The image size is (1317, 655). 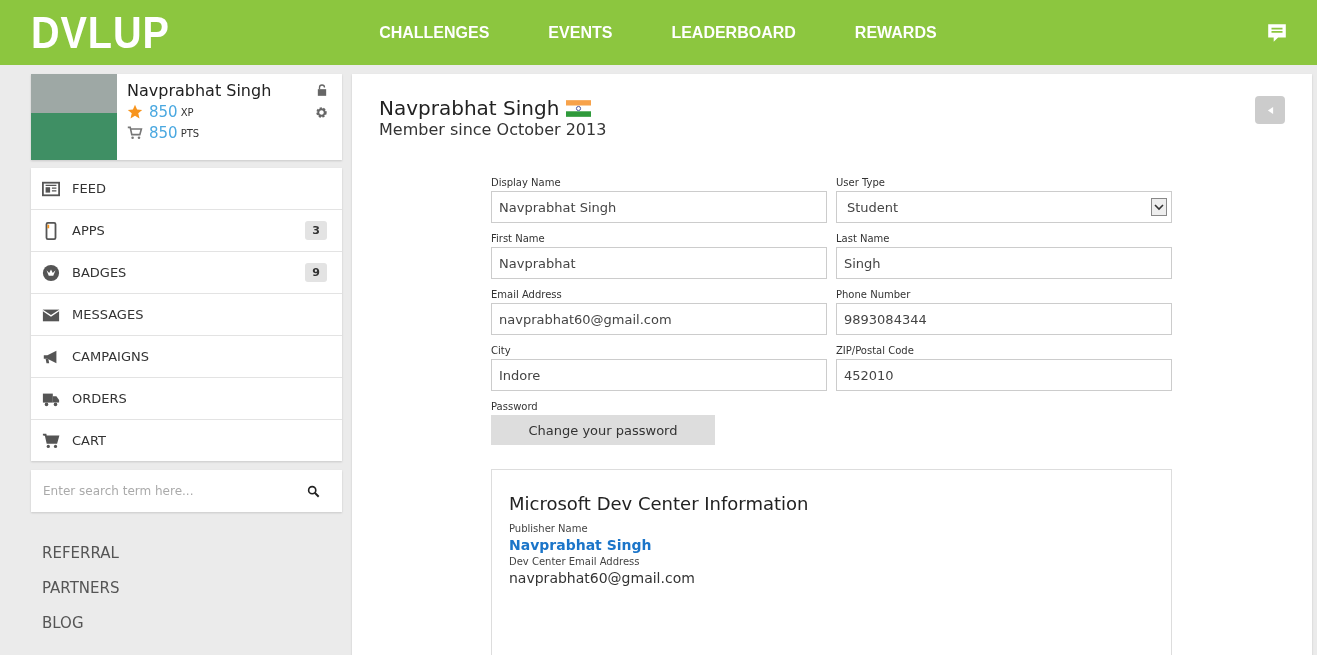 What do you see at coordinates (1004, 375) in the screenshot?
I see `input-field: 452010` at bounding box center [1004, 375].